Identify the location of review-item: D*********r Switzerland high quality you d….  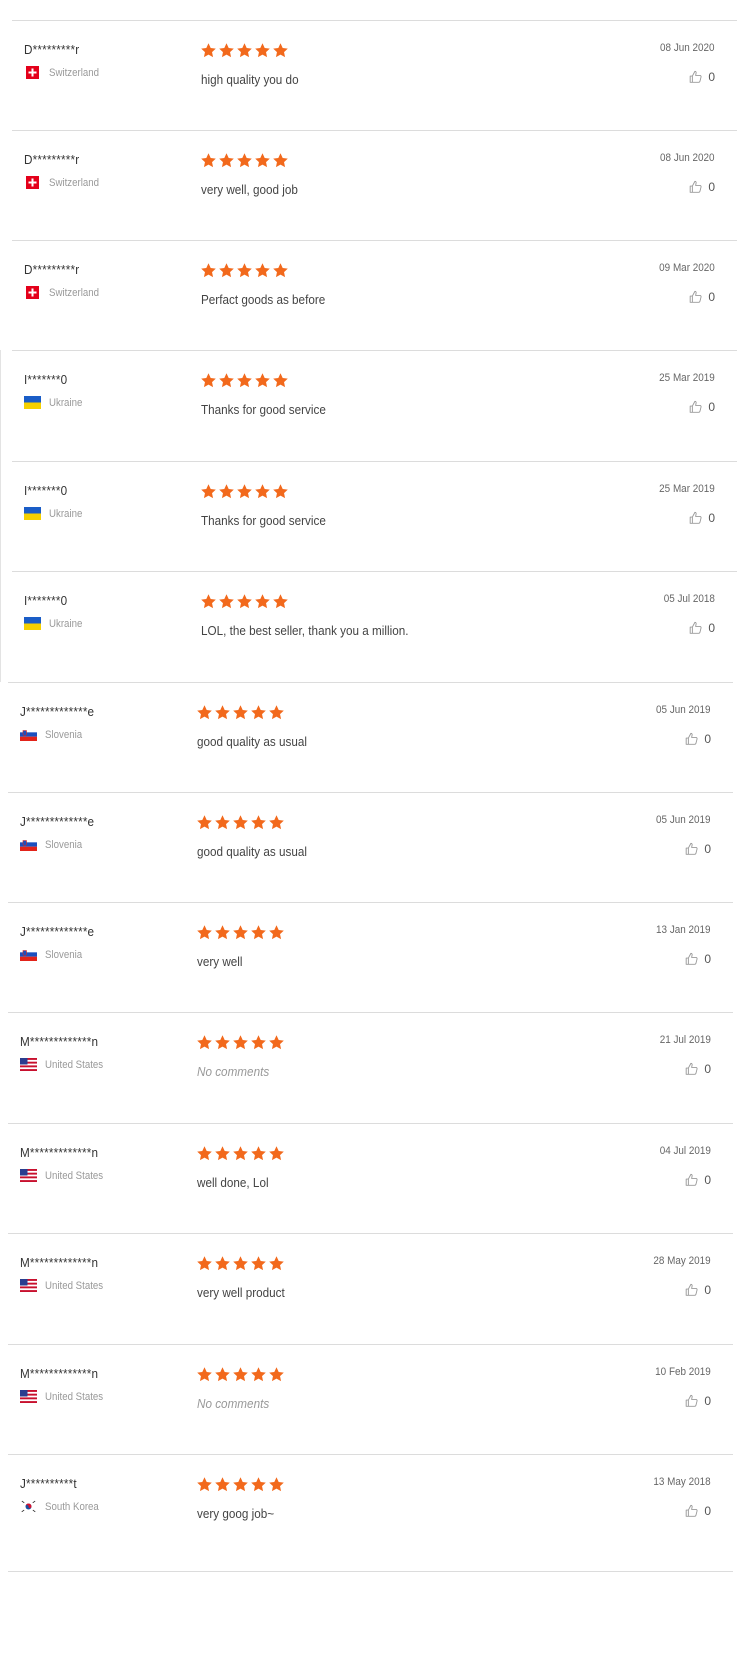
(374, 79).